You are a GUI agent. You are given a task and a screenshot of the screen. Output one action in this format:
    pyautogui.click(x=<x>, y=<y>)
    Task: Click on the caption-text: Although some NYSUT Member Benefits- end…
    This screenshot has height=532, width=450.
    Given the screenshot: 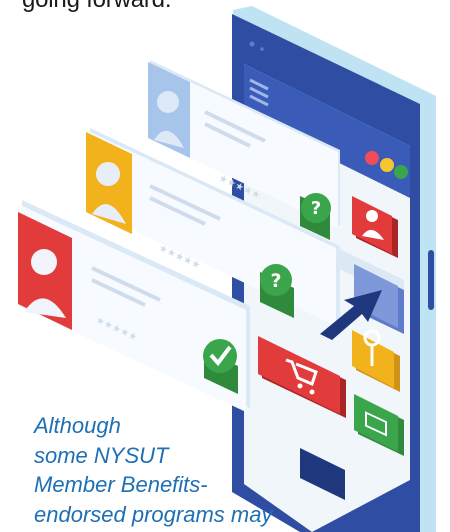 What is the action you would take?
    pyautogui.click(x=153, y=470)
    